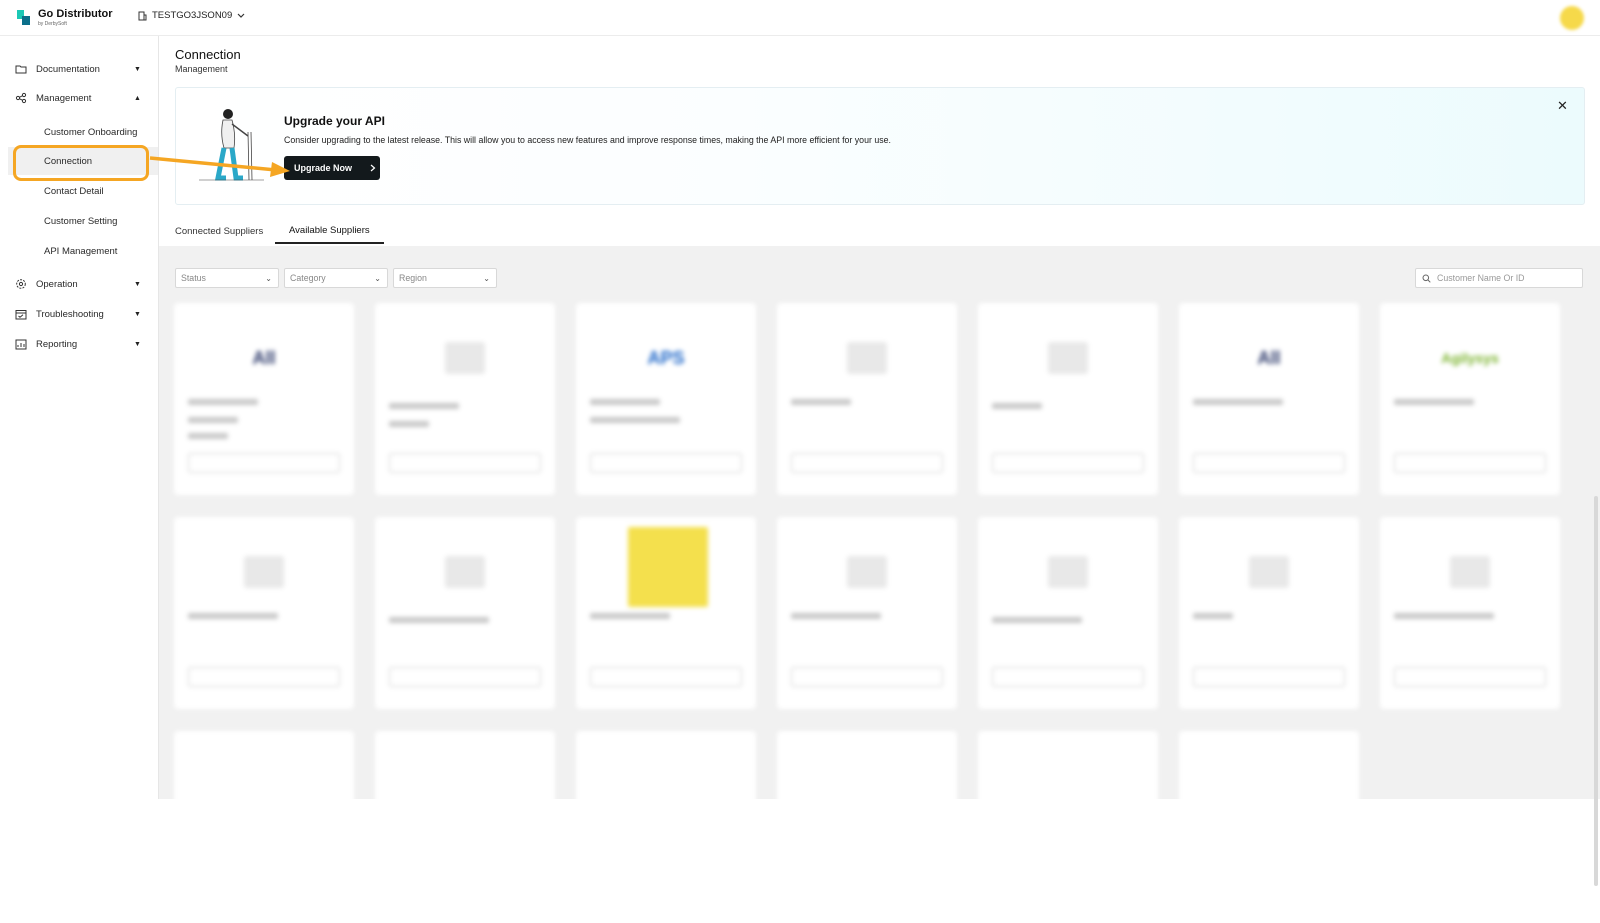 The height and width of the screenshot is (923, 1600). I want to click on region-filter: Region ⌄, so click(445, 278).